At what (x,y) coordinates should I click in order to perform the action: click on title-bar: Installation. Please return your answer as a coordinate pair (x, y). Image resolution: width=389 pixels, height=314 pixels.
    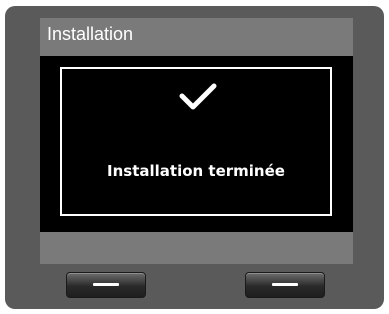
    Looking at the image, I should click on (196, 37).